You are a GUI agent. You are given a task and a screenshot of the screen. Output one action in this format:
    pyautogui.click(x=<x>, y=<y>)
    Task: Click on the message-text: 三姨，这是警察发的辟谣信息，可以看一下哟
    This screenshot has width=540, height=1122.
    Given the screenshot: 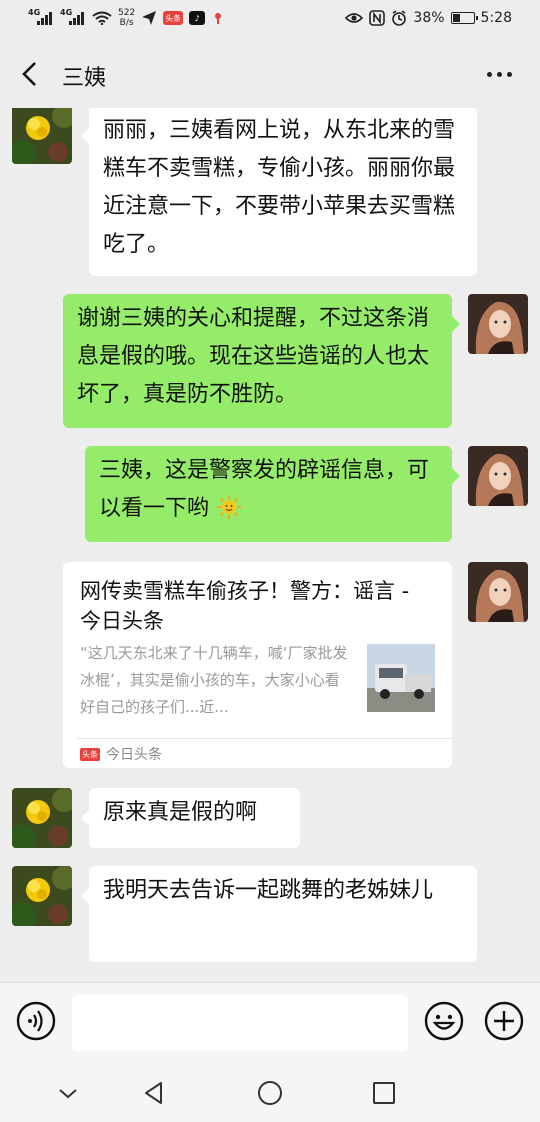 What is the action you would take?
    pyautogui.click(x=264, y=489)
    